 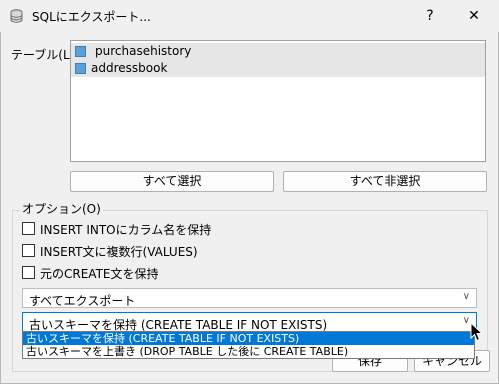 What do you see at coordinates (28, 272) in the screenshot?
I see `keep-create-statement-checkbox` at bounding box center [28, 272].